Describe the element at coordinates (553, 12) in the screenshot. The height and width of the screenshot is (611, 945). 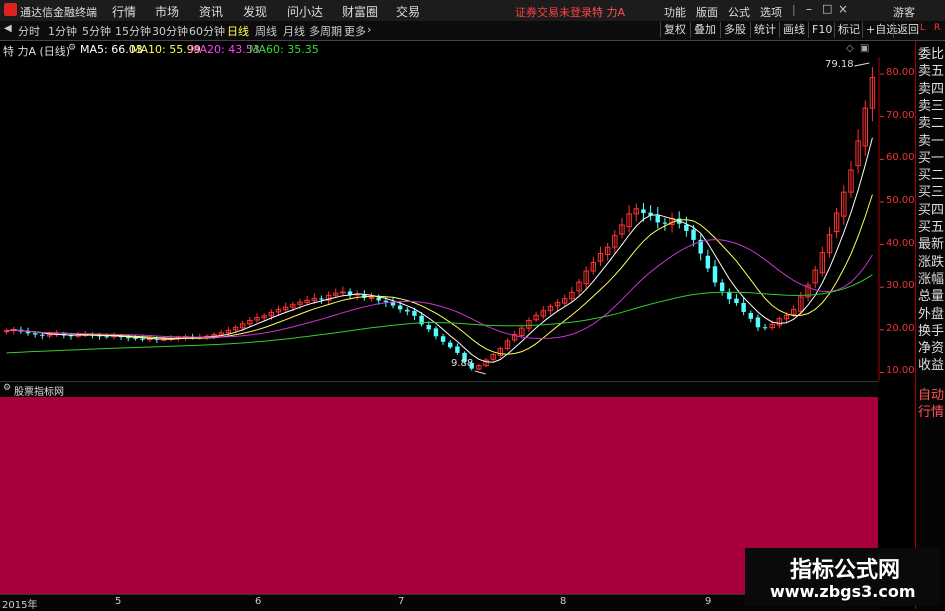
I see `login-notice: 证券交易未登录` at that location.